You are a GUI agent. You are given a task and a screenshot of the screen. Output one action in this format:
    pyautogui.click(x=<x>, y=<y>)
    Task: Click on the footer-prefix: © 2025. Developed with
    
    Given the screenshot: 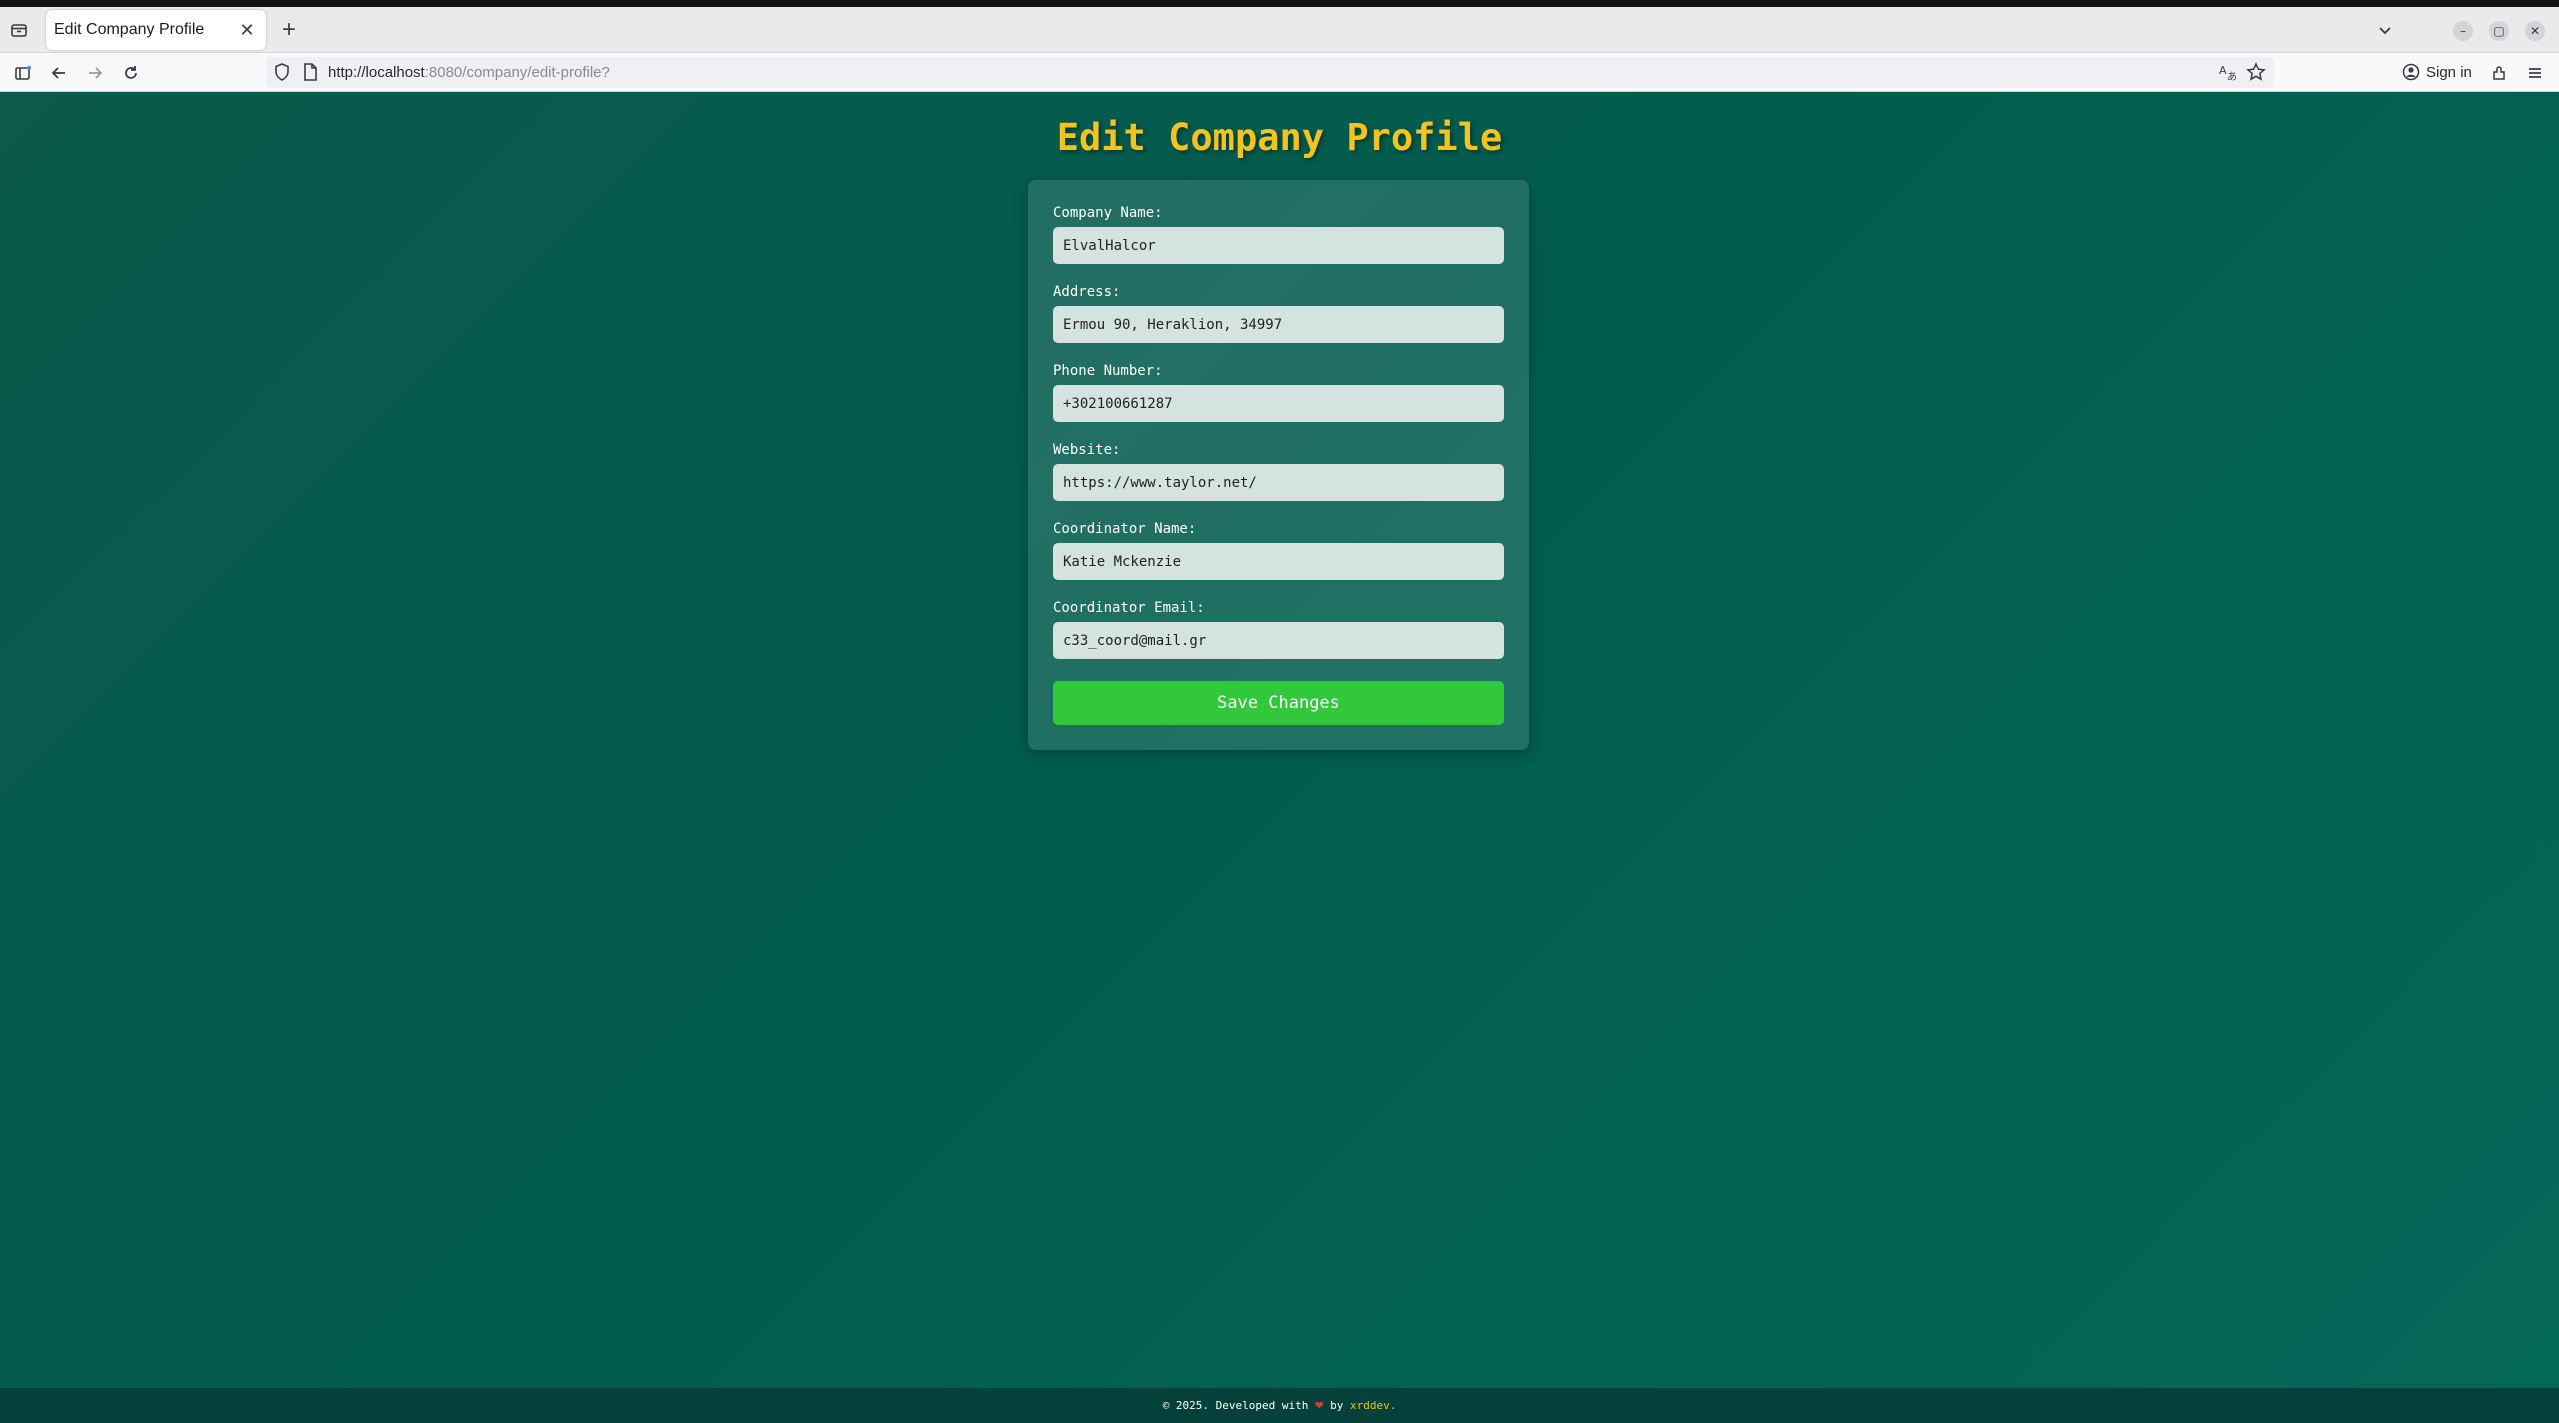 What is the action you would take?
    pyautogui.click(x=1235, y=1405)
    